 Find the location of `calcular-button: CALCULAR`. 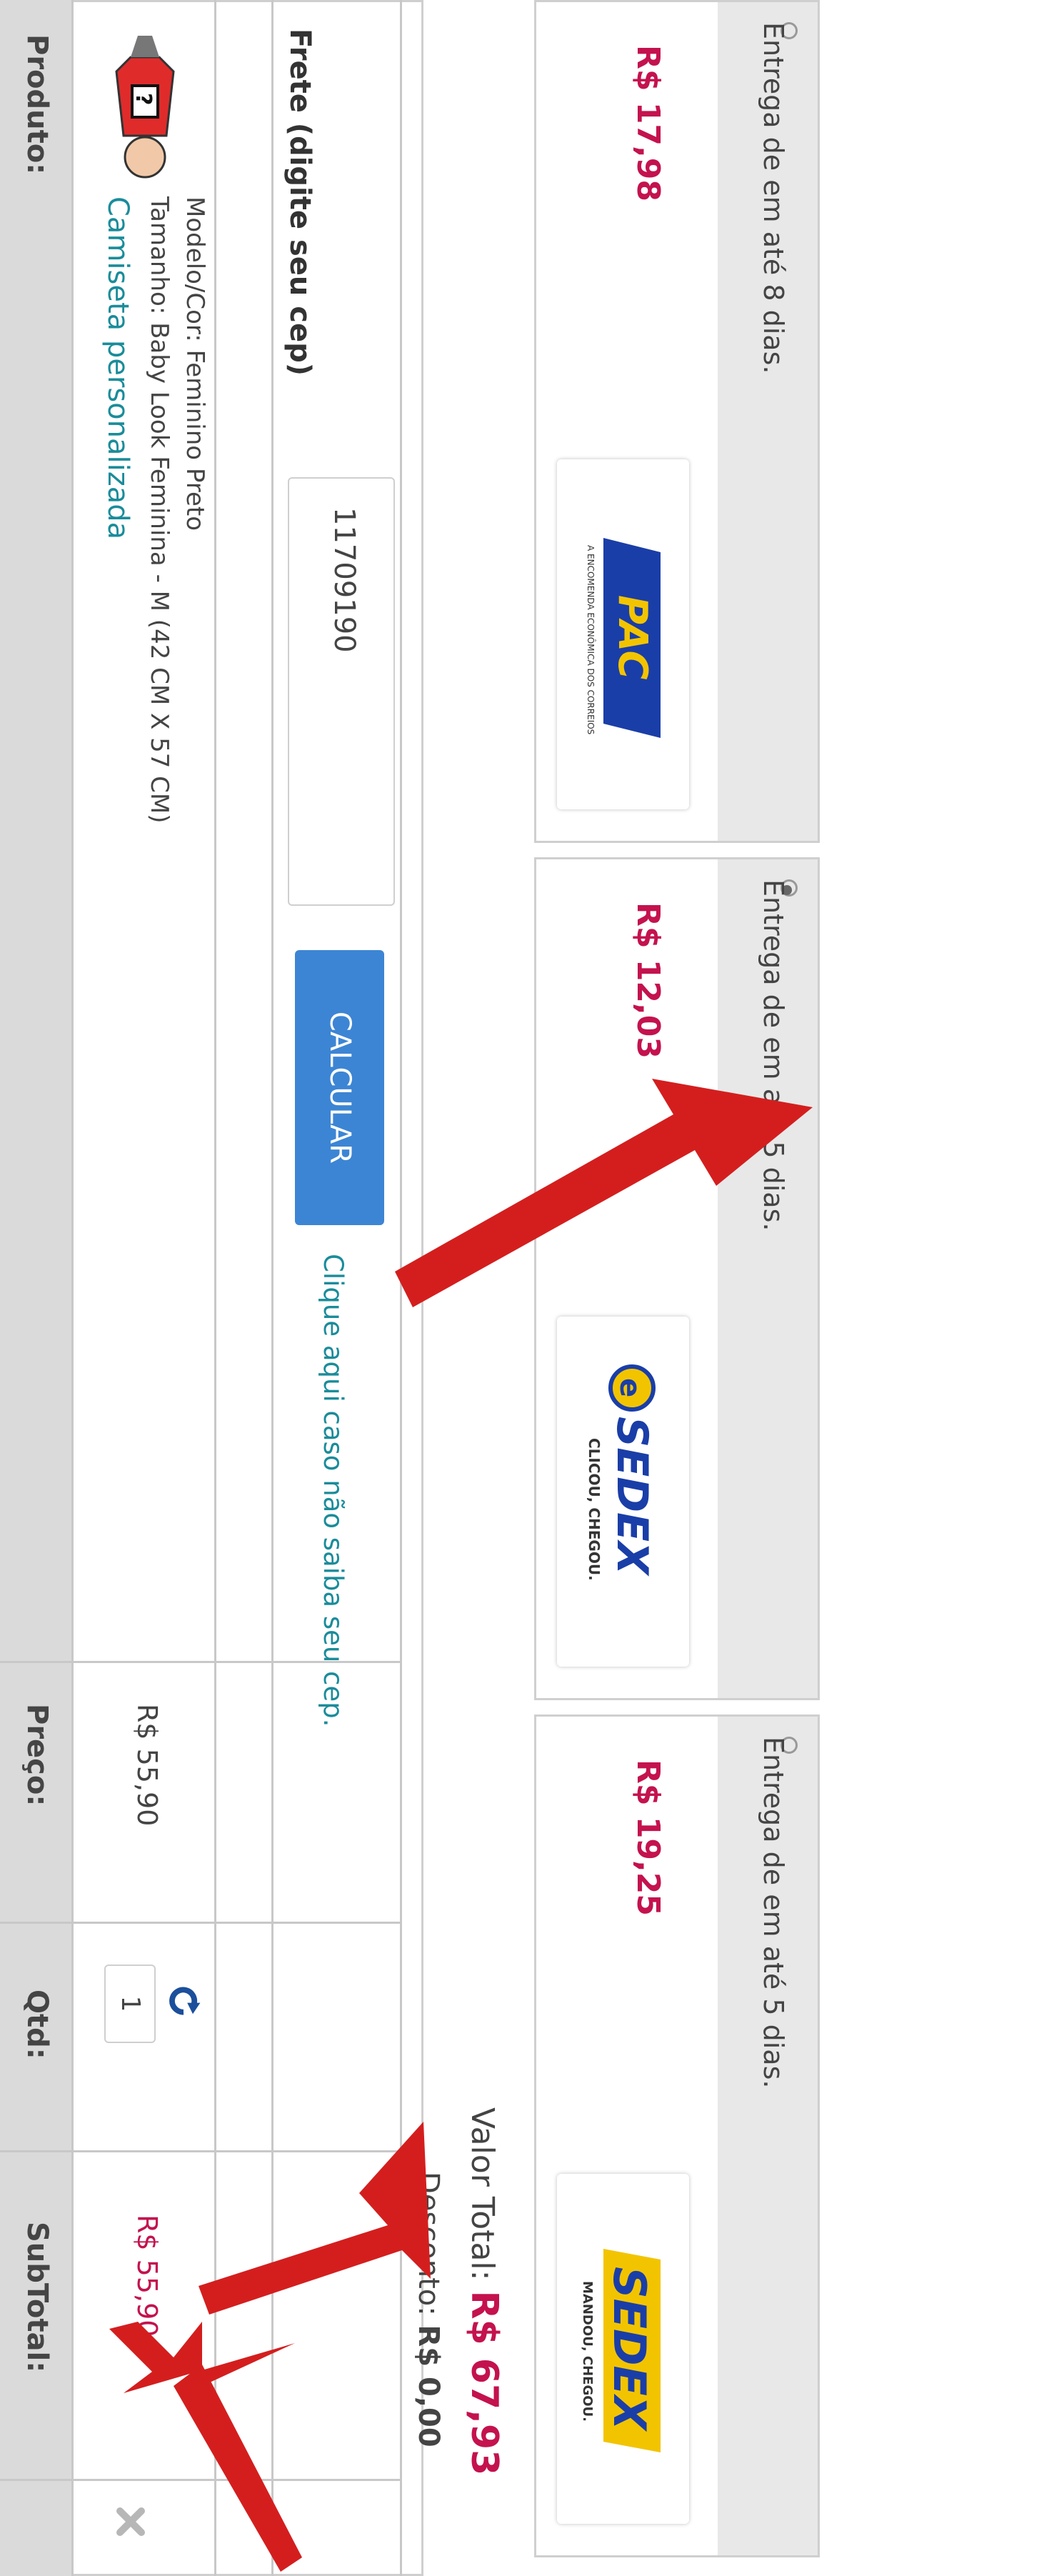

calcular-button: CALCULAR is located at coordinates (339, 1088).